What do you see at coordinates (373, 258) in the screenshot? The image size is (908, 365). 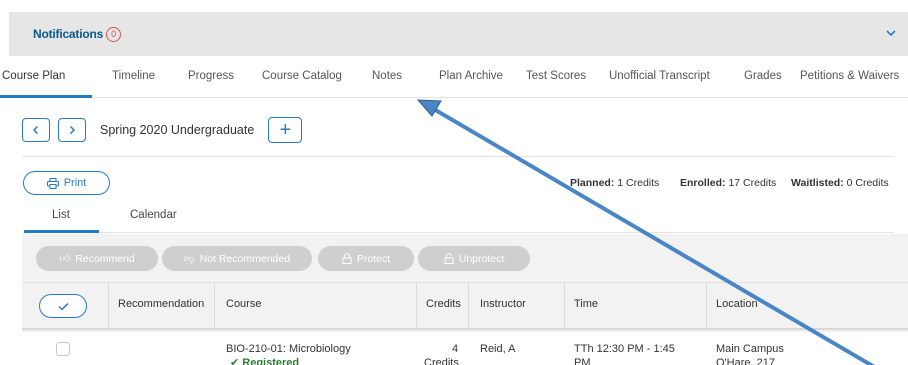 I see `protect-label: Protect` at bounding box center [373, 258].